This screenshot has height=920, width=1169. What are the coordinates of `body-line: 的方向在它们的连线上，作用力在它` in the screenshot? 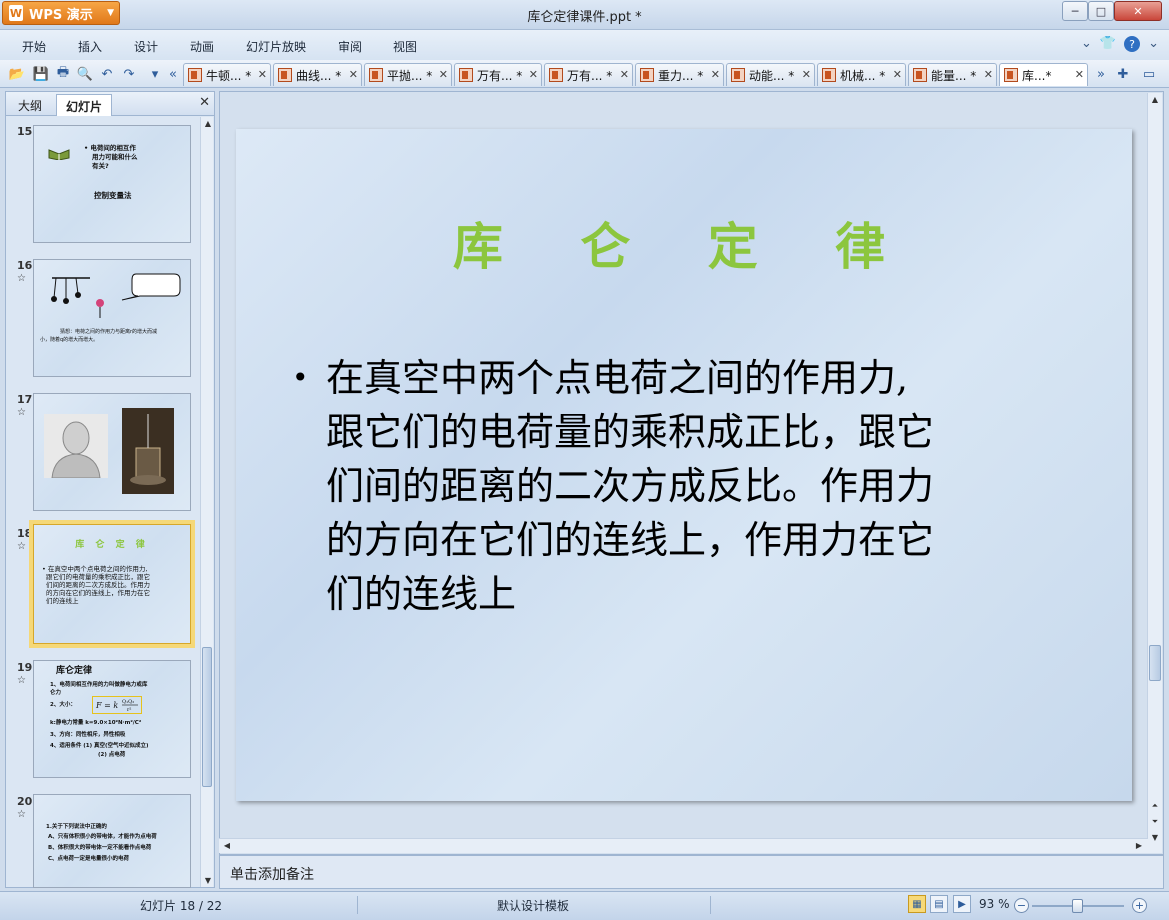 It's located at (630, 540).